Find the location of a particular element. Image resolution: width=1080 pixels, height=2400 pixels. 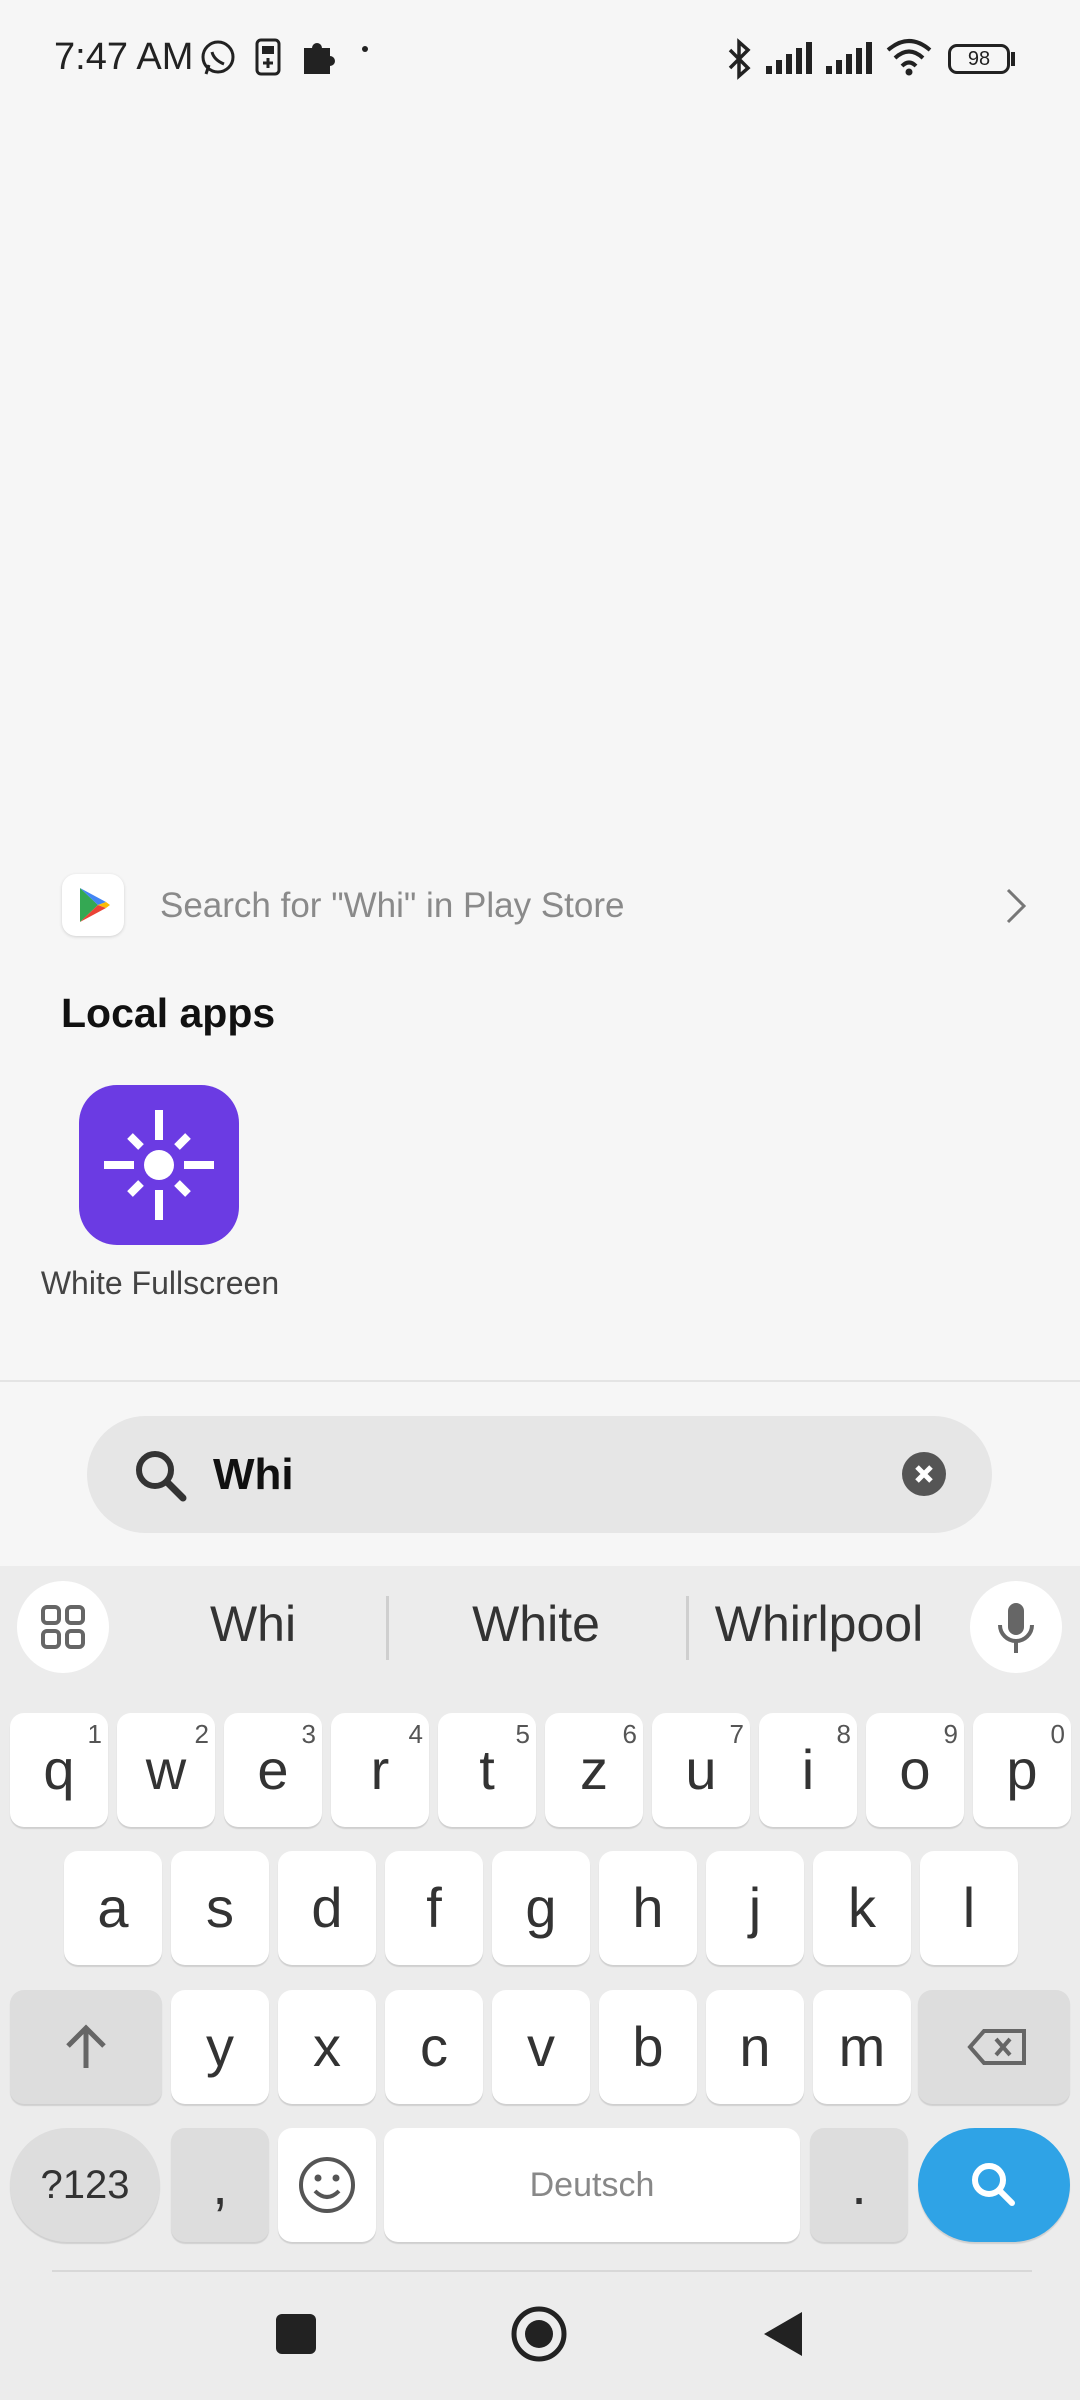

search-bar: Whi is located at coordinates (539, 1474).